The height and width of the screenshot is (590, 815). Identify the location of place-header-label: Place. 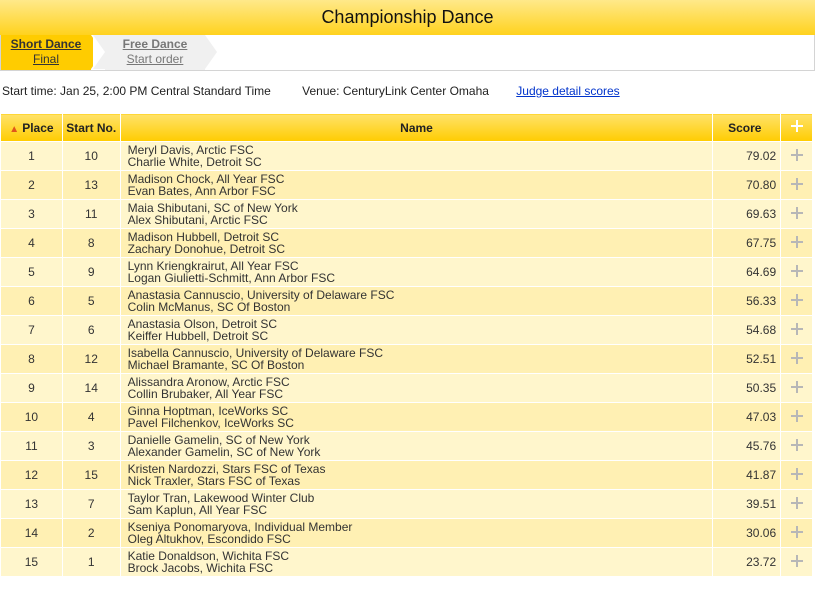
(38, 127).